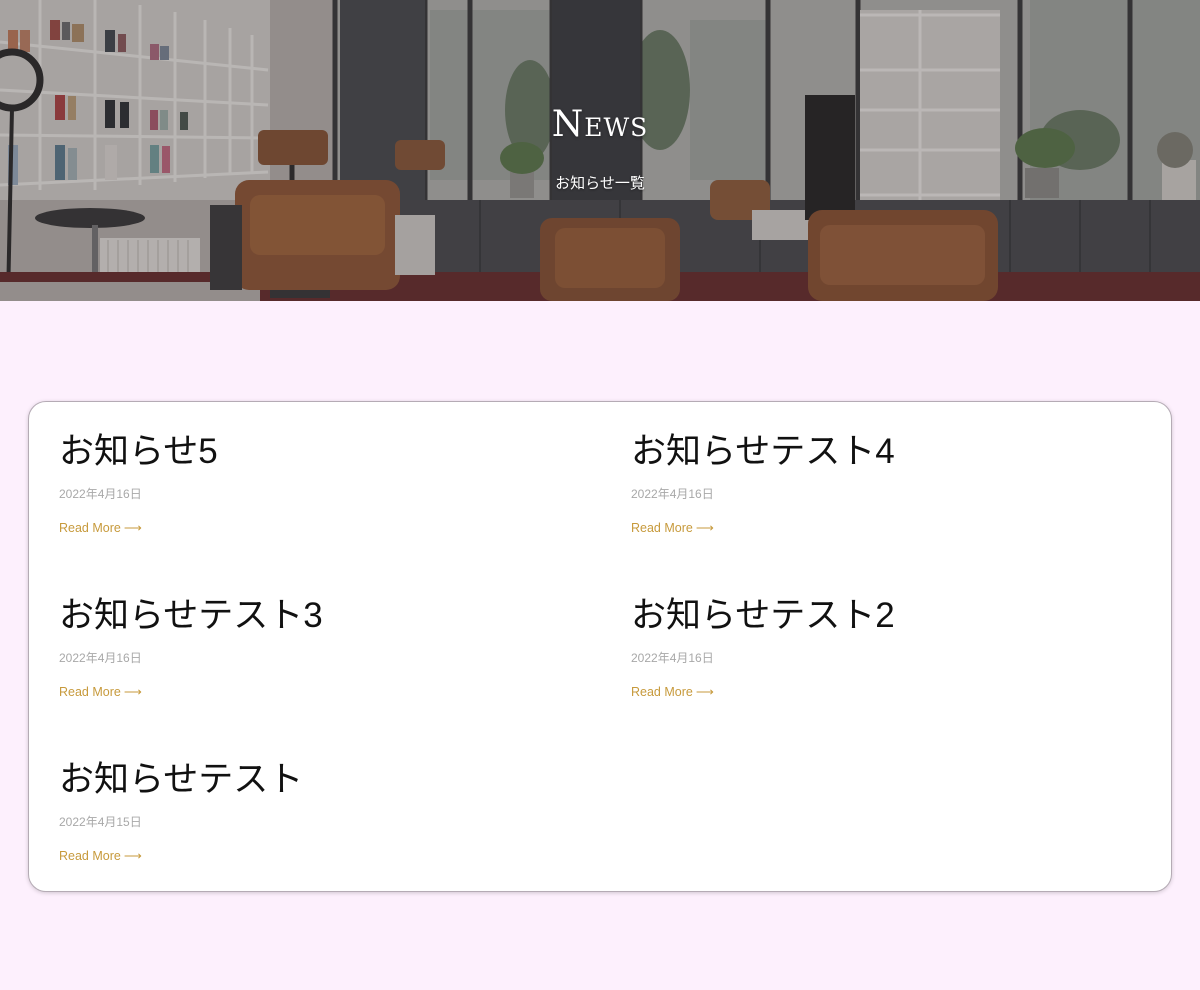 The height and width of the screenshot is (990, 1200). I want to click on news-item: お知らせテスト 2022年4月15日 Read More ⟶, so click(309, 812).